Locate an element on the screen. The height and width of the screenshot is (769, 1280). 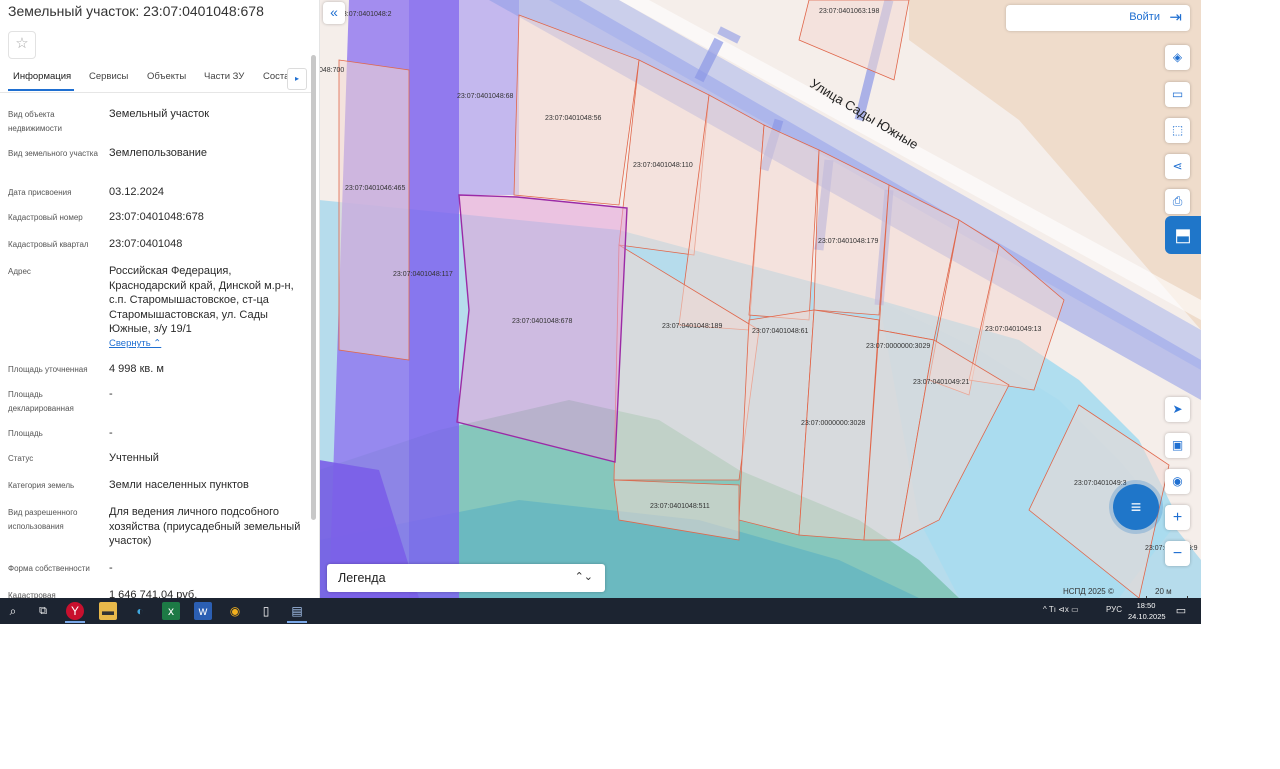
map-label-p_678: 23:07:0401048:678 is located at coordinates (542, 321).